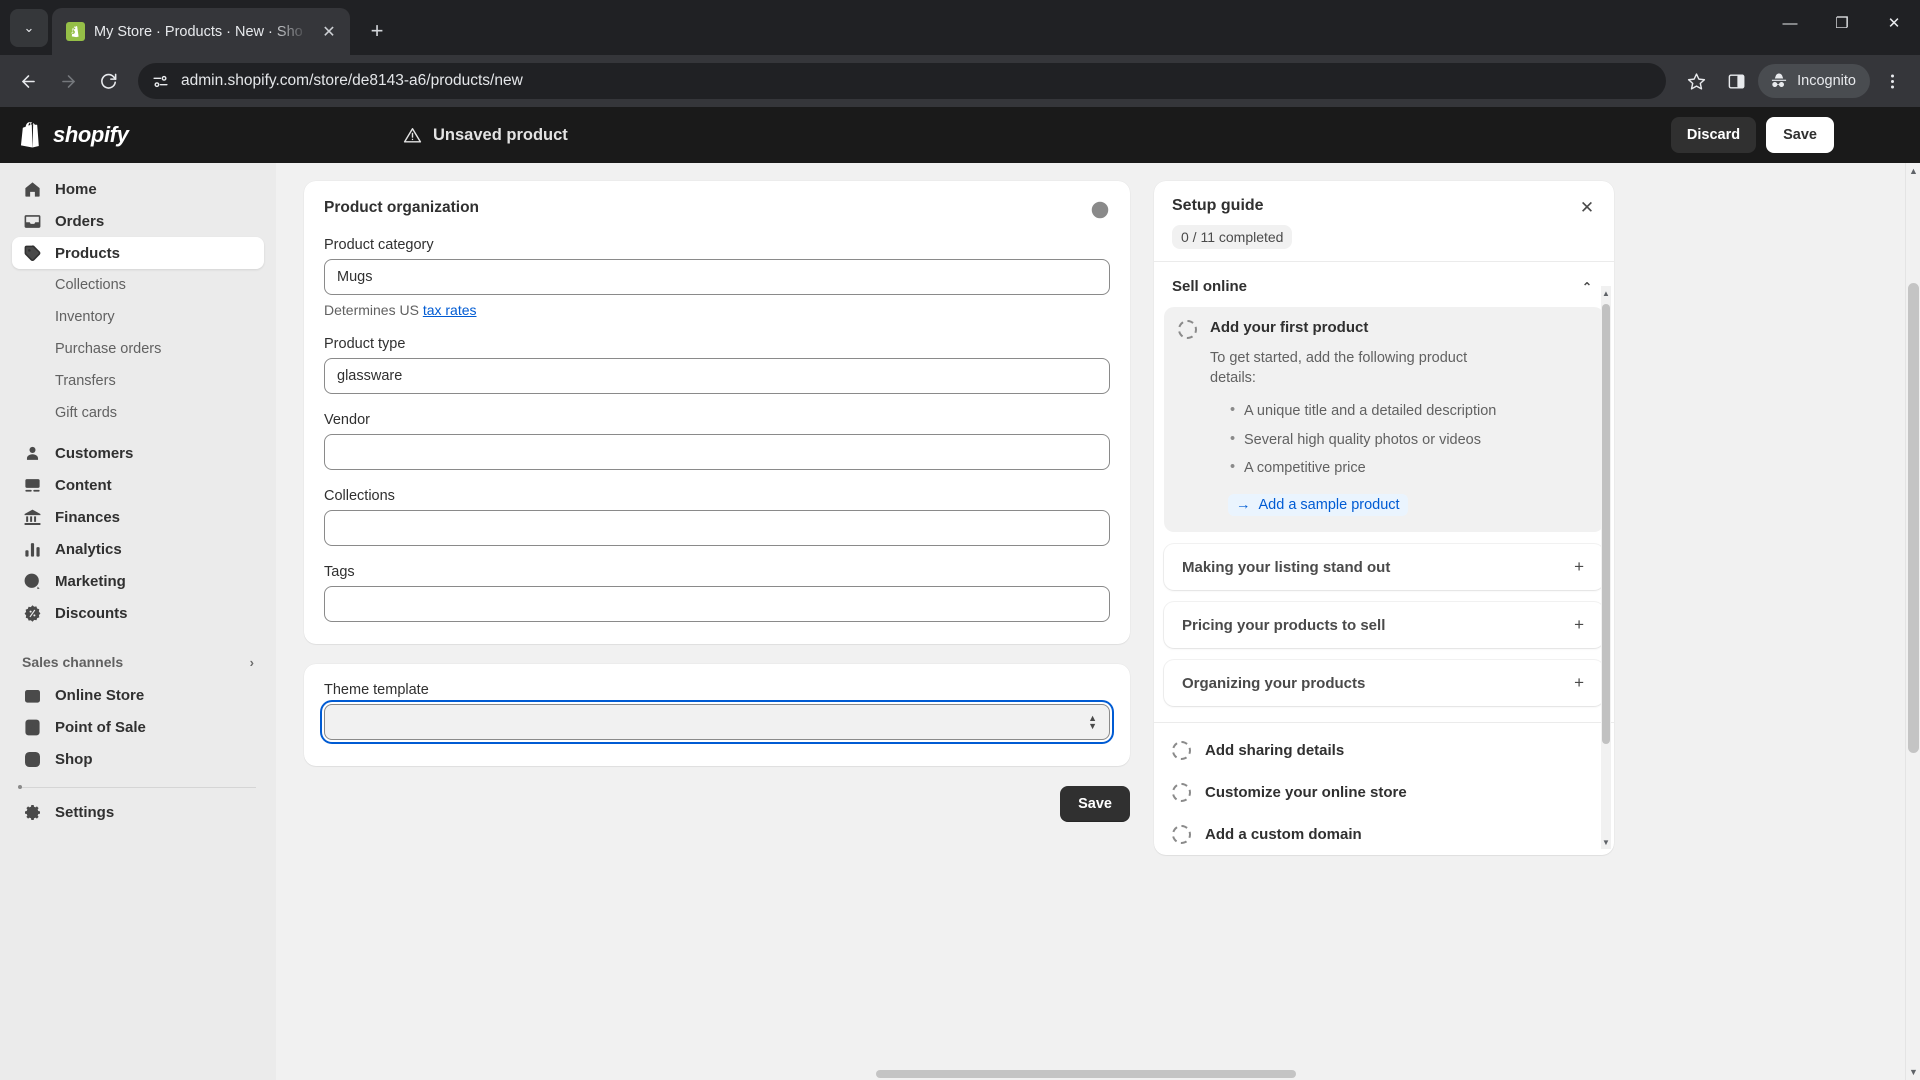 This screenshot has height=1080, width=1920. What do you see at coordinates (138, 812) in the screenshot?
I see `sidebar-item-settings: Settings` at bounding box center [138, 812].